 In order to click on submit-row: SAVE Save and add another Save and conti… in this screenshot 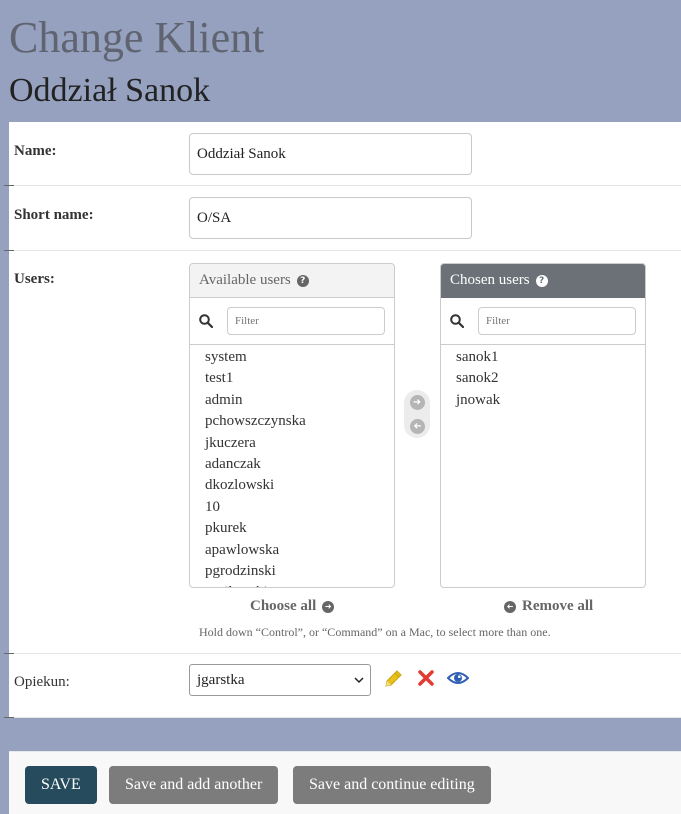, I will do `click(345, 782)`.